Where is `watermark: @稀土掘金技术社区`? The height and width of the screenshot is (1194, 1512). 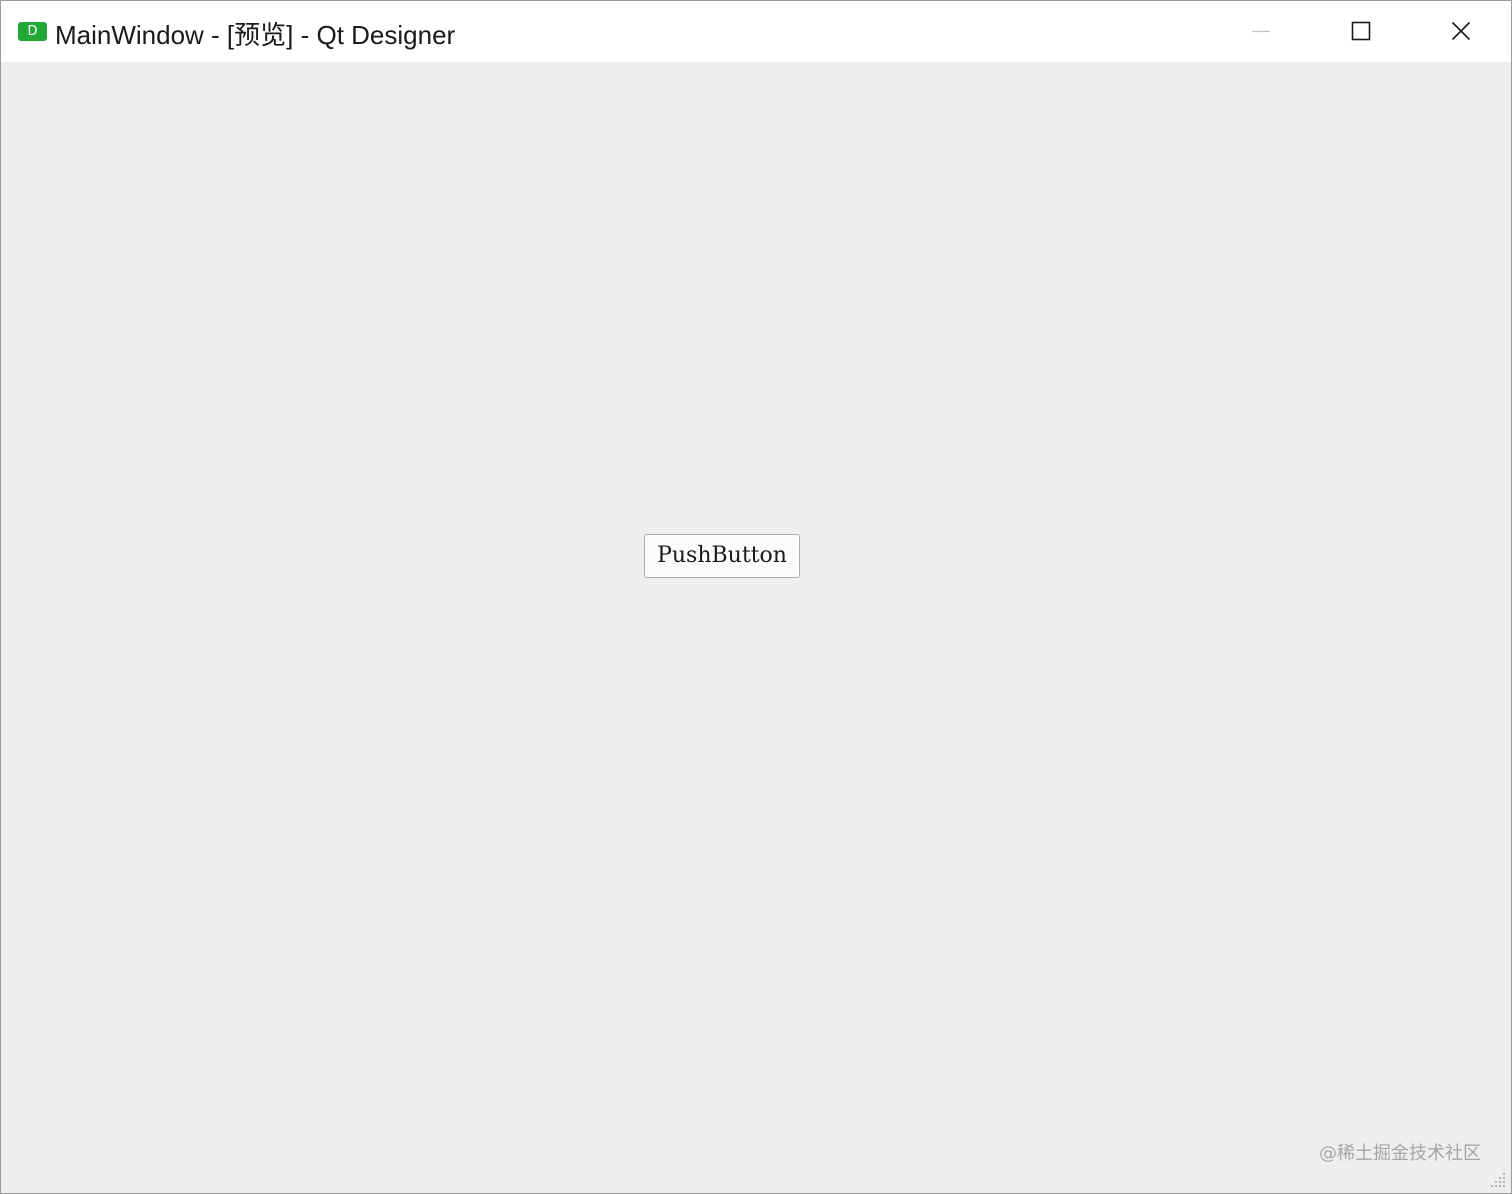
watermark: @稀土掘金技术社区 is located at coordinates (1400, 1153).